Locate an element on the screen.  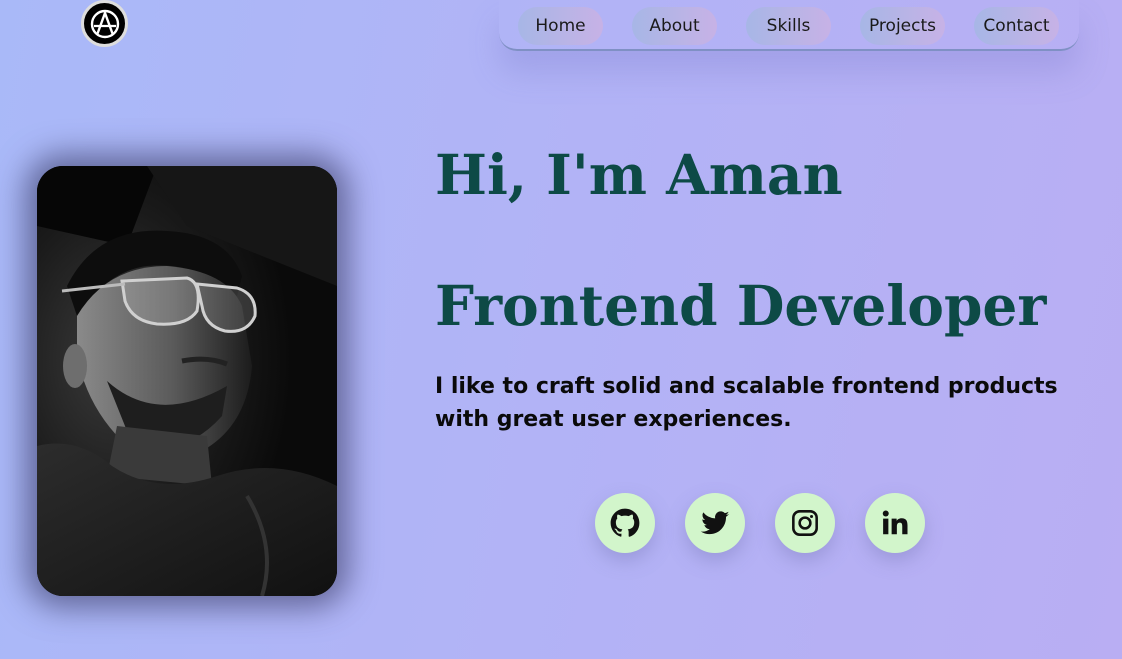
nav-item-label: Contact is located at coordinates (1016, 26).